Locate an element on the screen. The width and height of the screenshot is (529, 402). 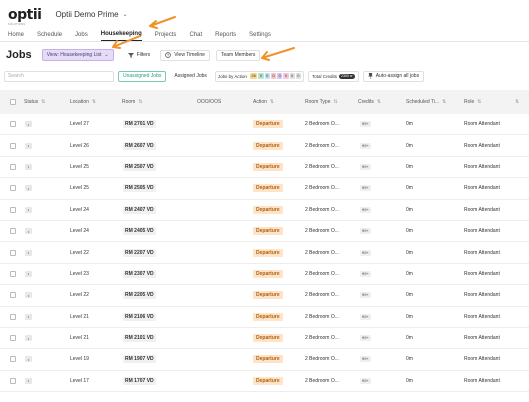
tab-unassigned-jobs: Unassigned Jobs is located at coordinates (142, 76).